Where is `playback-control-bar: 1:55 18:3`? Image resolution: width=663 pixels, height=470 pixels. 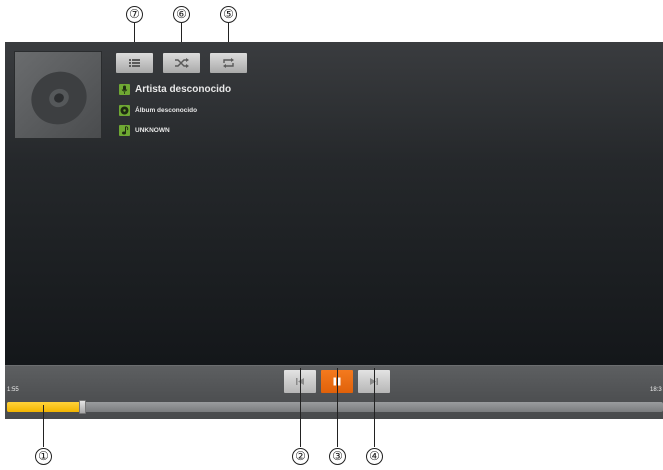 playback-control-bar: 1:55 18:3 is located at coordinates (334, 392).